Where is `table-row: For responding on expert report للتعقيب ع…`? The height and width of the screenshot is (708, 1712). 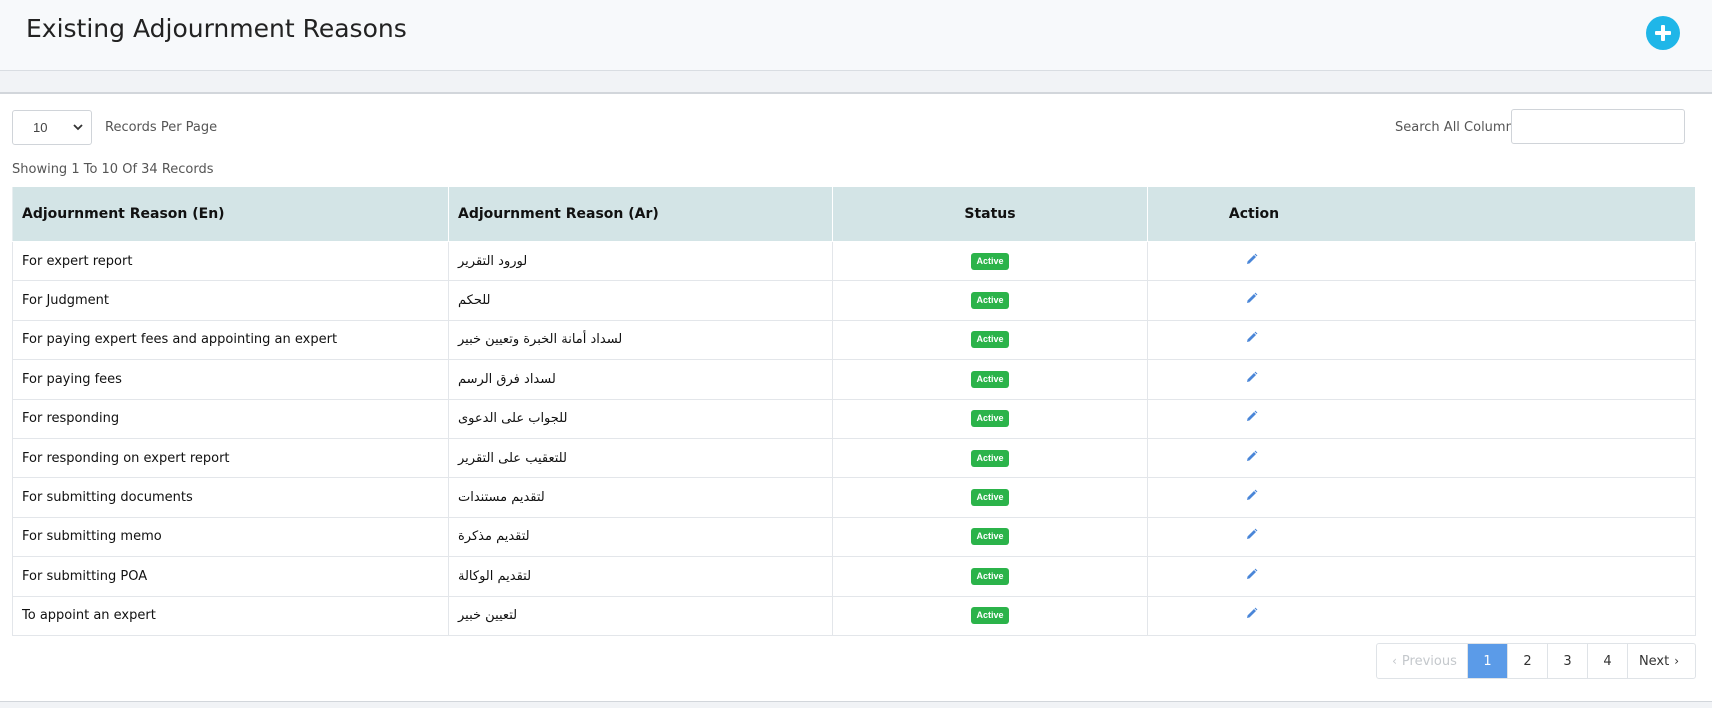 table-row: For responding on expert report للتعقيب ع… is located at coordinates (854, 458).